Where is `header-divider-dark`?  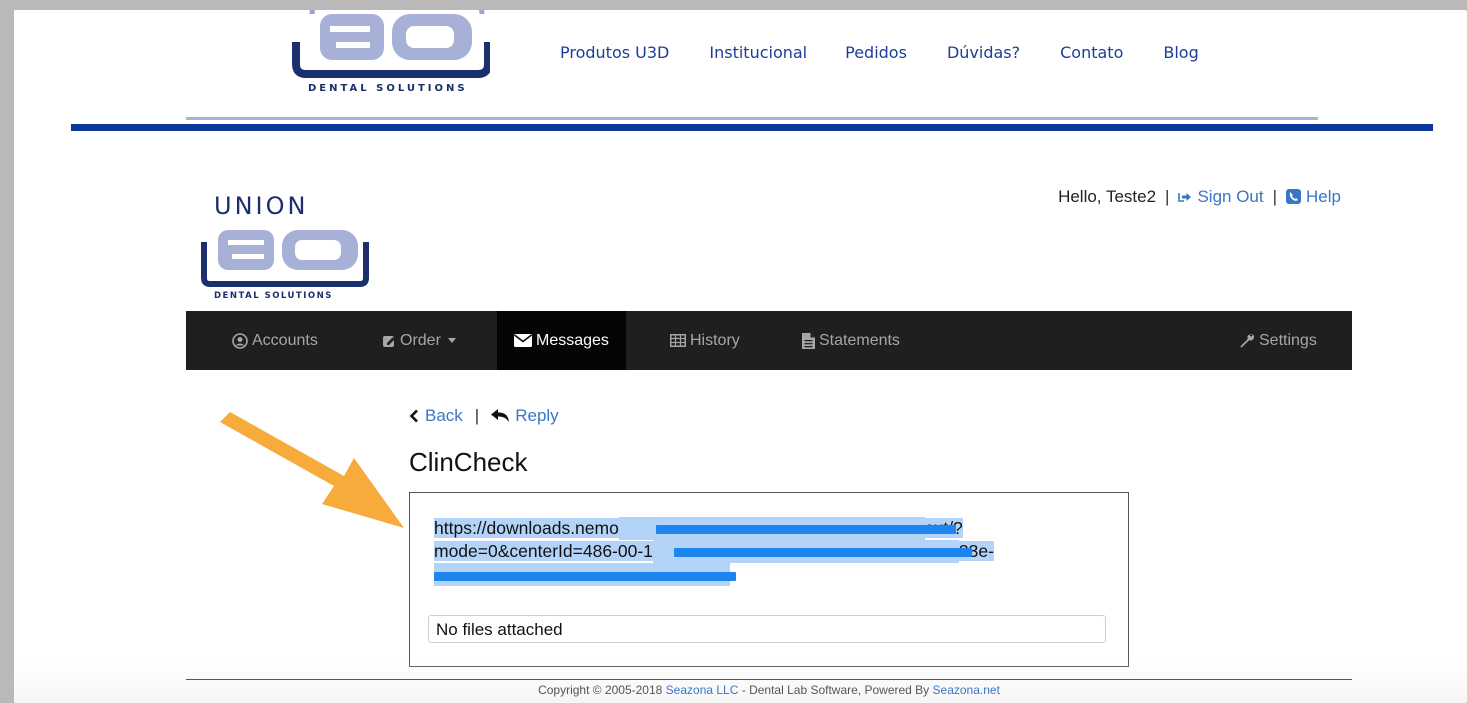 header-divider-dark is located at coordinates (752, 127).